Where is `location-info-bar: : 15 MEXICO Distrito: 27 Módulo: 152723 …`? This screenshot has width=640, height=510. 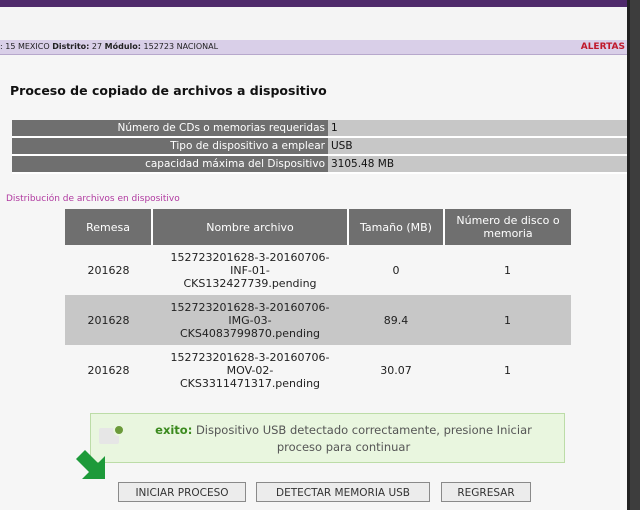
location-info-bar: : 15 MEXICO Distrito: 27 Módulo: 152723 … is located at coordinates (313, 47).